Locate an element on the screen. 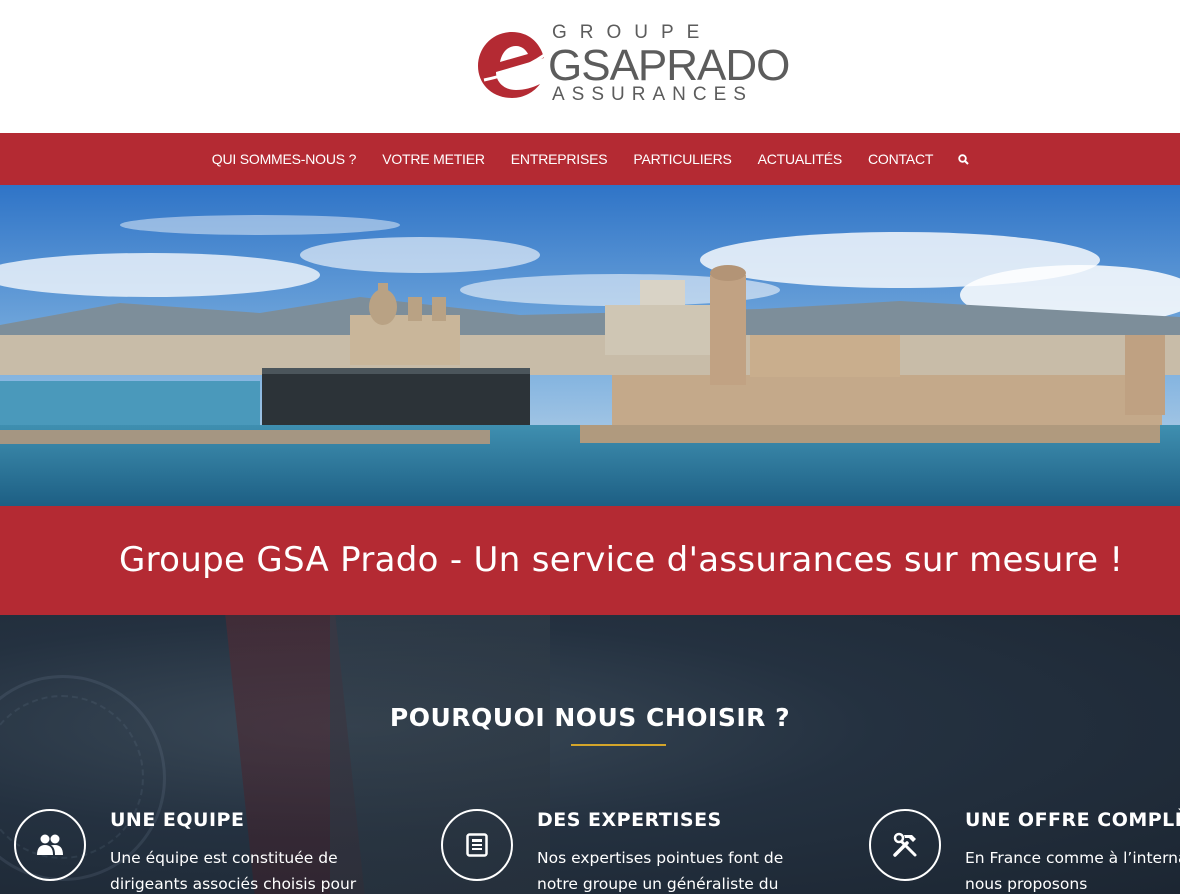 Image resolution: width=1180 pixels, height=894 pixels. feature-title: DES EXPERTISES is located at coordinates (629, 820).